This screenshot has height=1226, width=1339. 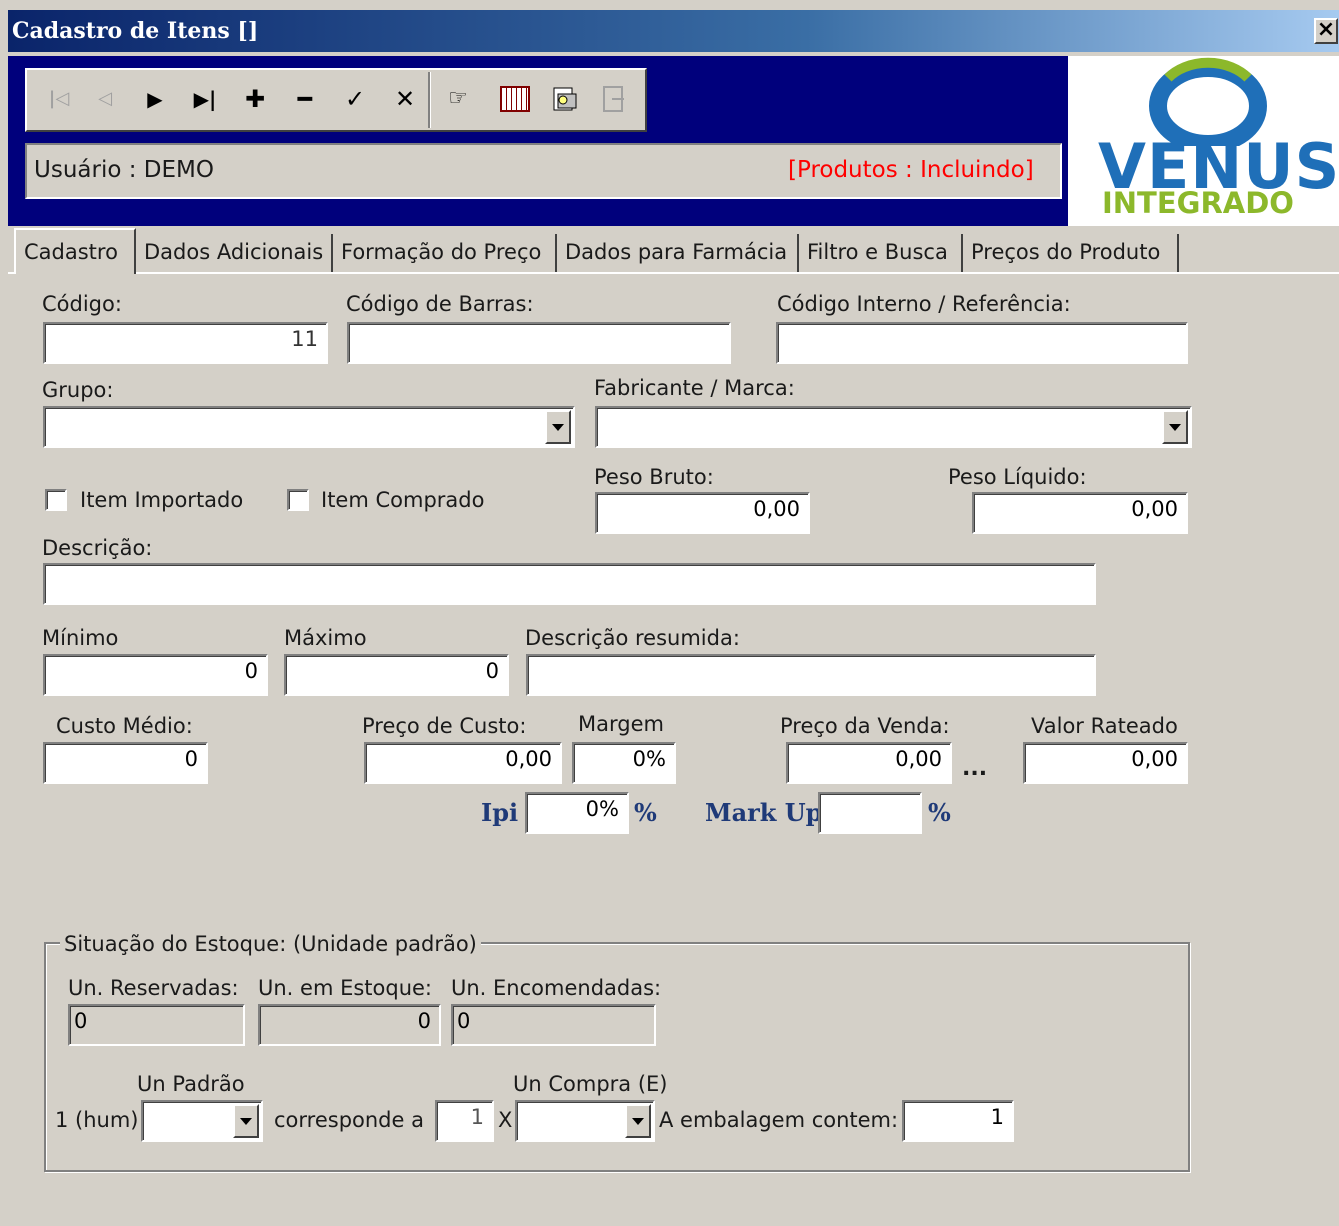 I want to click on peso-bruto-label: Peso Bruto:, so click(x=654, y=477).